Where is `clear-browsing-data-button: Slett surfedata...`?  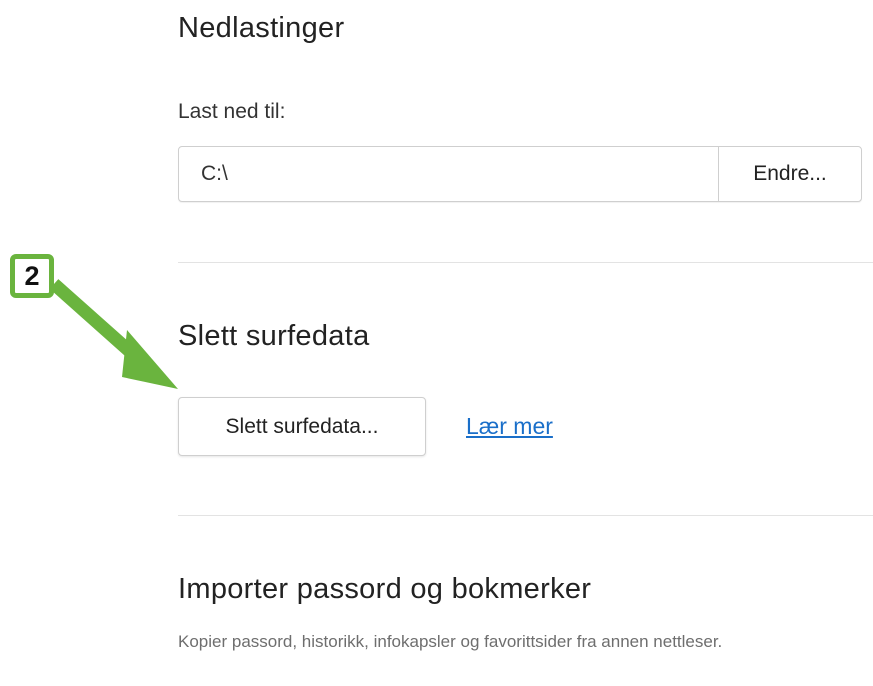 clear-browsing-data-button: Slett surfedata... is located at coordinates (302, 426).